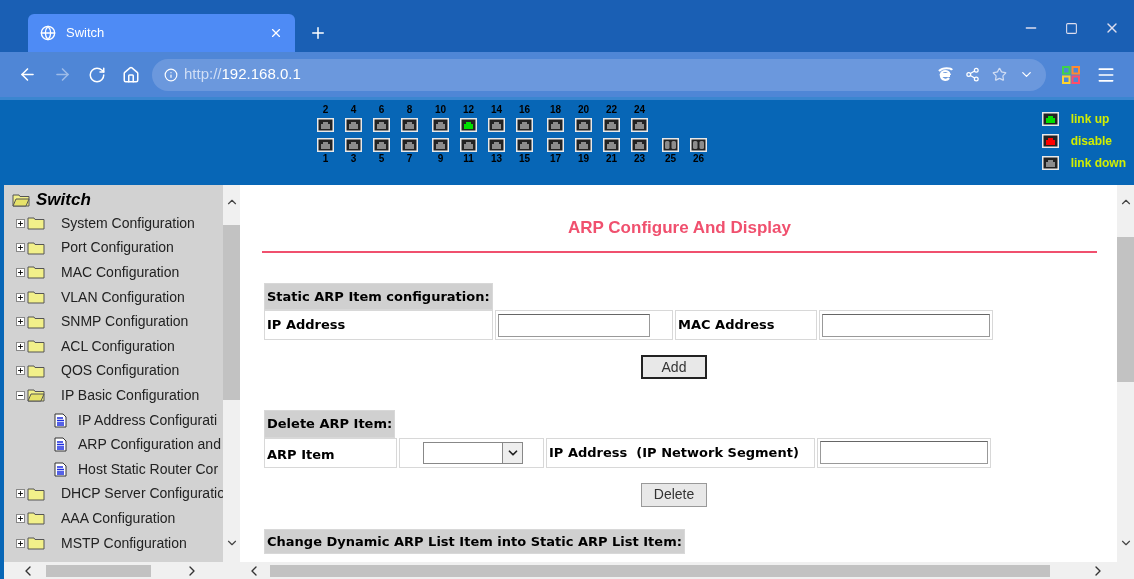 Image resolution: width=1134 pixels, height=579 pixels. Describe the element at coordinates (698, 159) in the screenshot. I see `port-number: 26` at that location.